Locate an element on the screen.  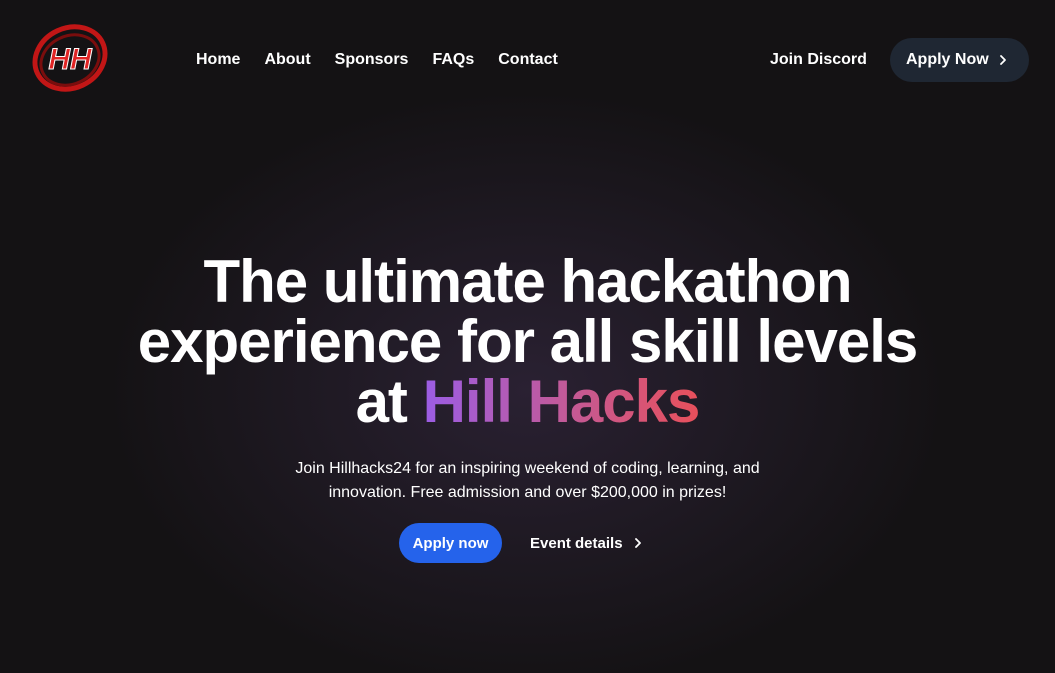
nav-contact: Contact is located at coordinates (528, 60).